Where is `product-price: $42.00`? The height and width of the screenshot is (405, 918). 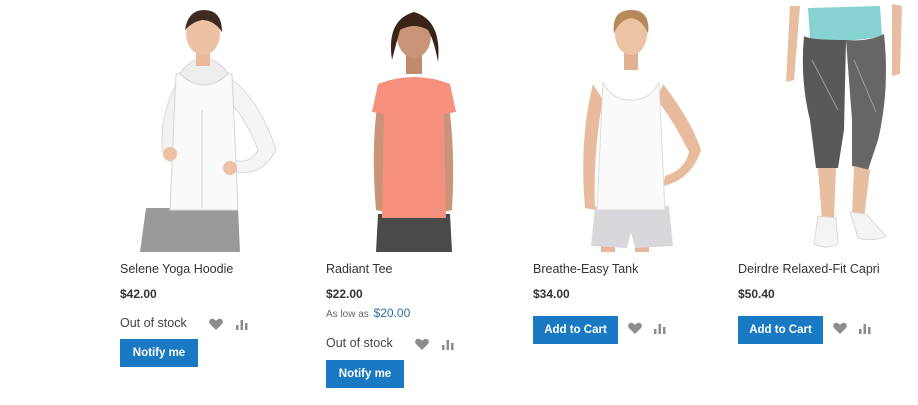
product-price: $42.00 is located at coordinates (138, 294).